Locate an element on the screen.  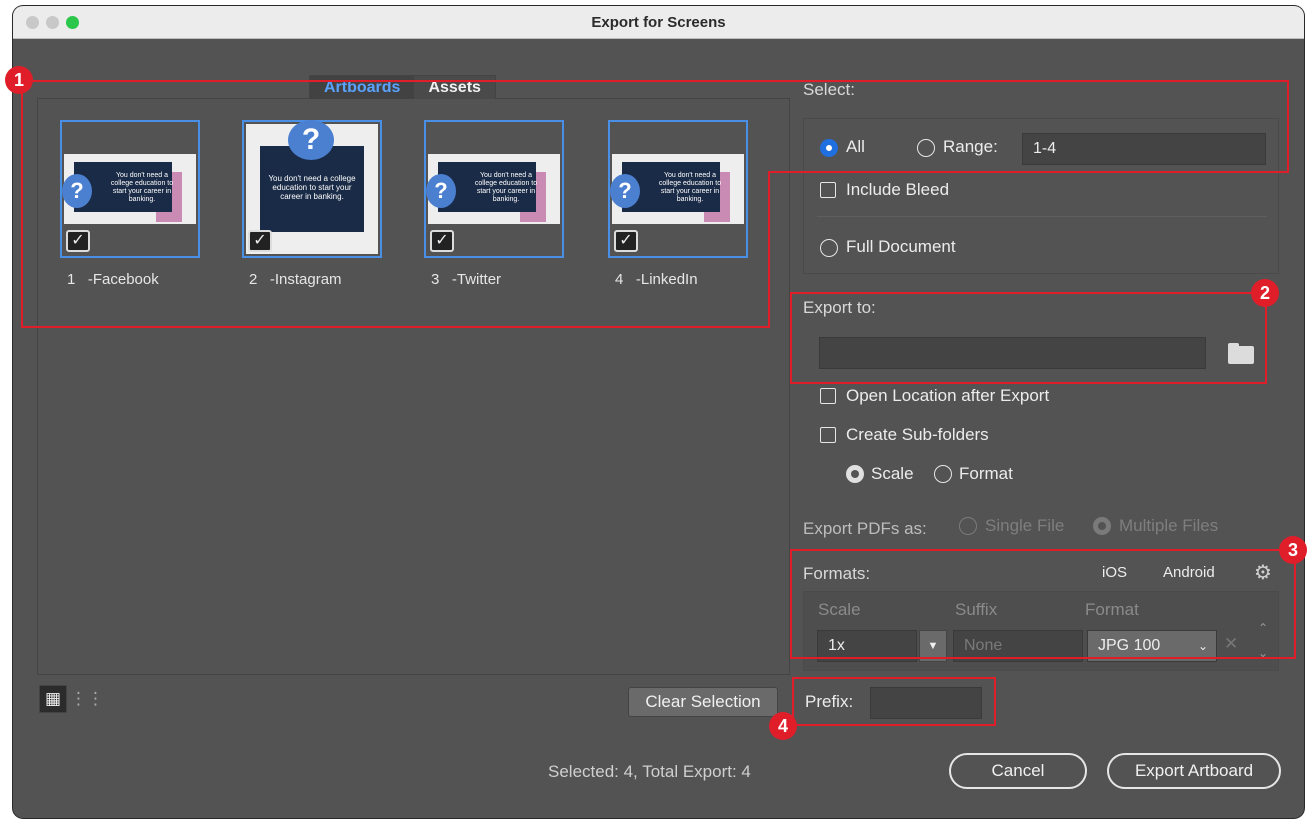
single-file-label: Single File is located at coordinates (1025, 525).